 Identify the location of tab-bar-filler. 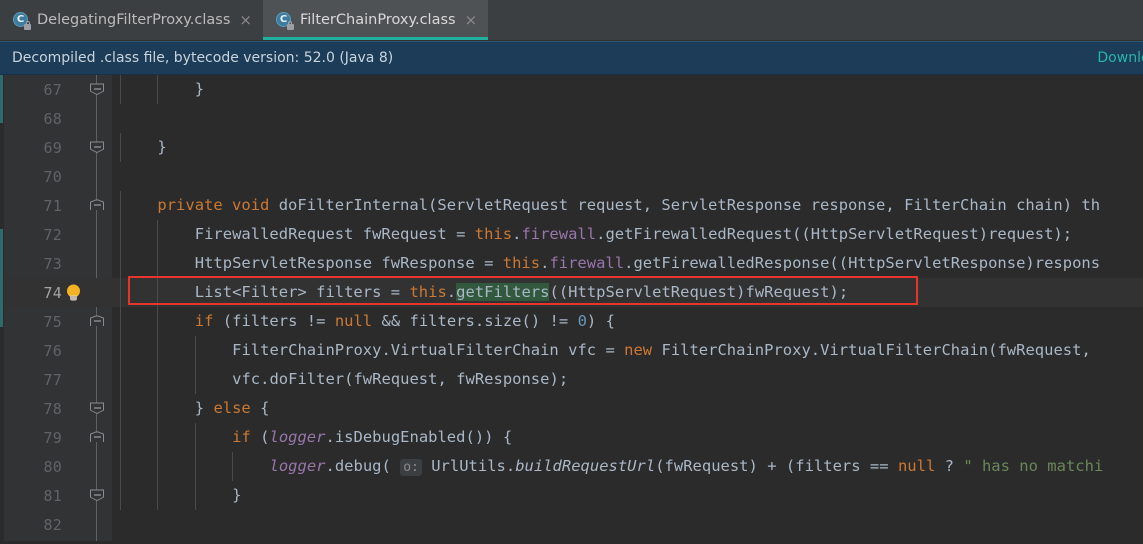
(815, 20).